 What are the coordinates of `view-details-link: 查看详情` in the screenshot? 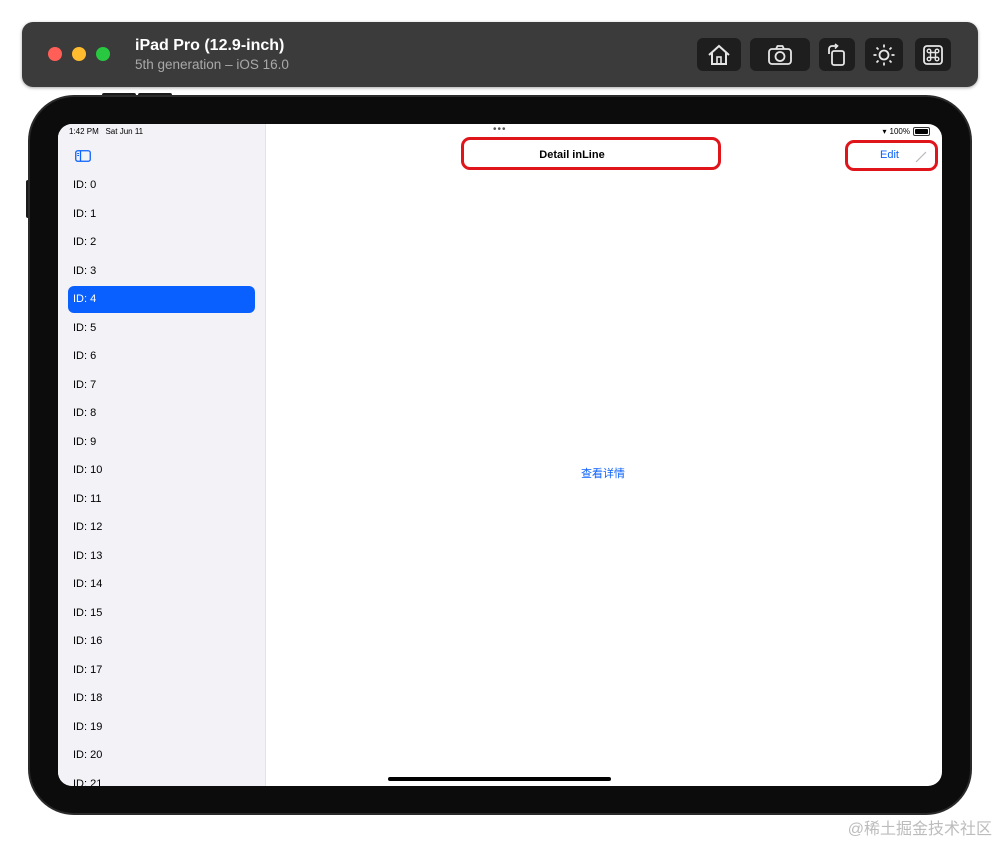 It's located at (603, 473).